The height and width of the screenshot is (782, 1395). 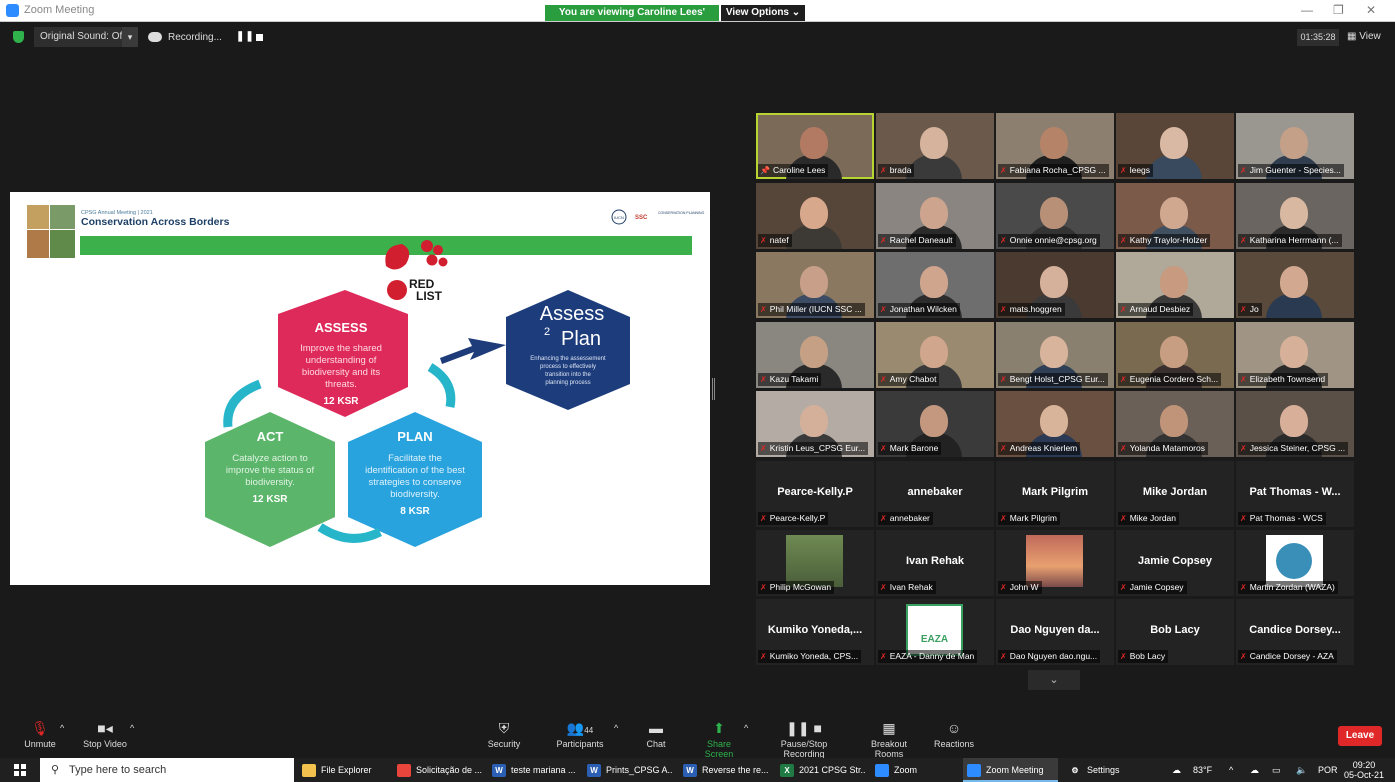 What do you see at coordinates (1054, 680) in the screenshot?
I see `gallery-next-page-button: ⌄` at bounding box center [1054, 680].